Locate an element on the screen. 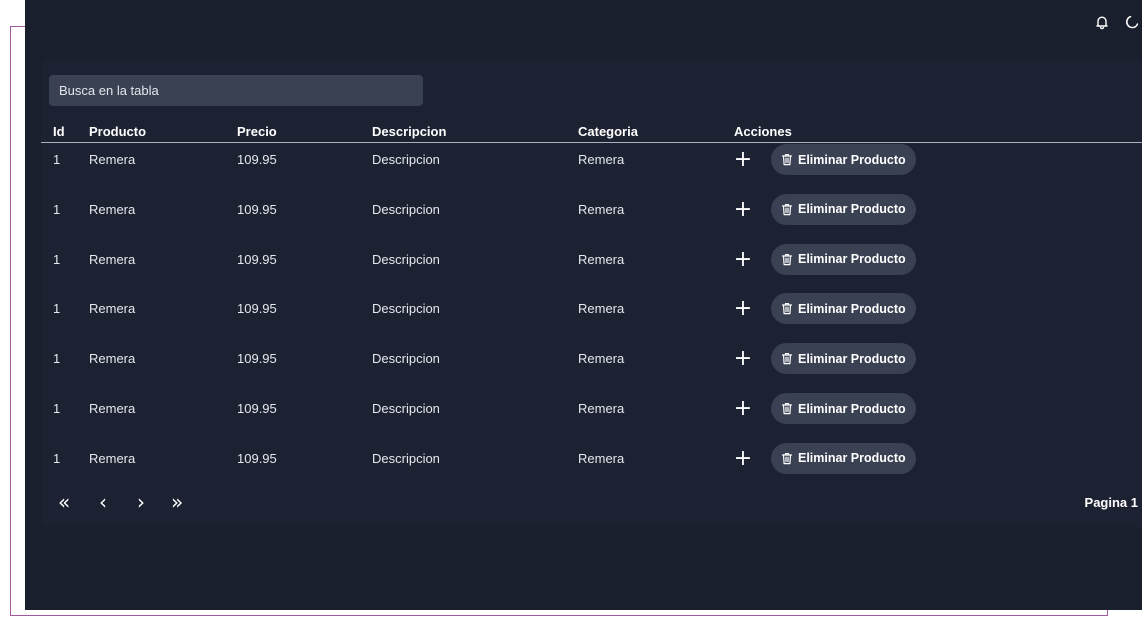 This screenshot has height=627, width=1142. header-producto: Producto is located at coordinates (117, 131).